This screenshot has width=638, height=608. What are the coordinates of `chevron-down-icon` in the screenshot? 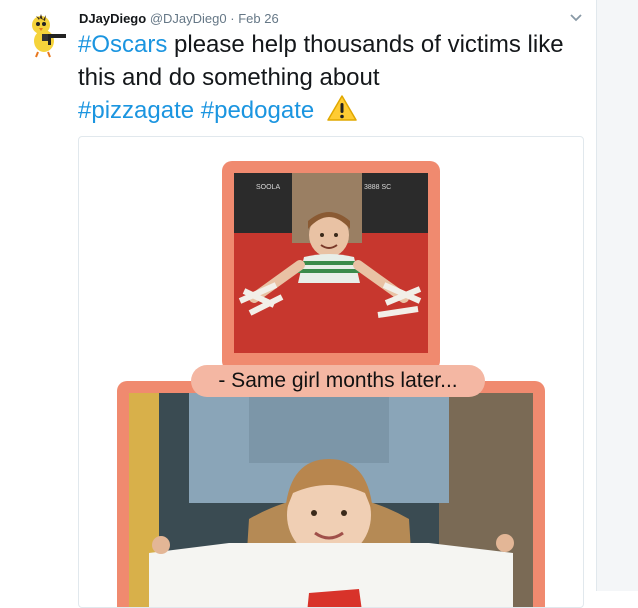 It's located at (576, 17).